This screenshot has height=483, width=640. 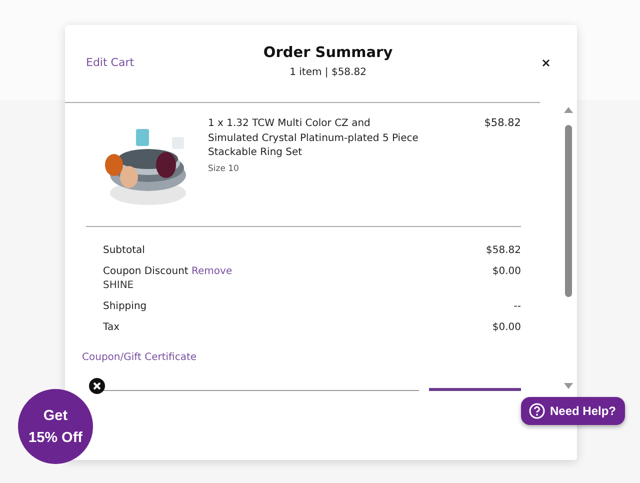 What do you see at coordinates (119, 285) in the screenshot?
I see `coupon-code: SHINE` at bounding box center [119, 285].